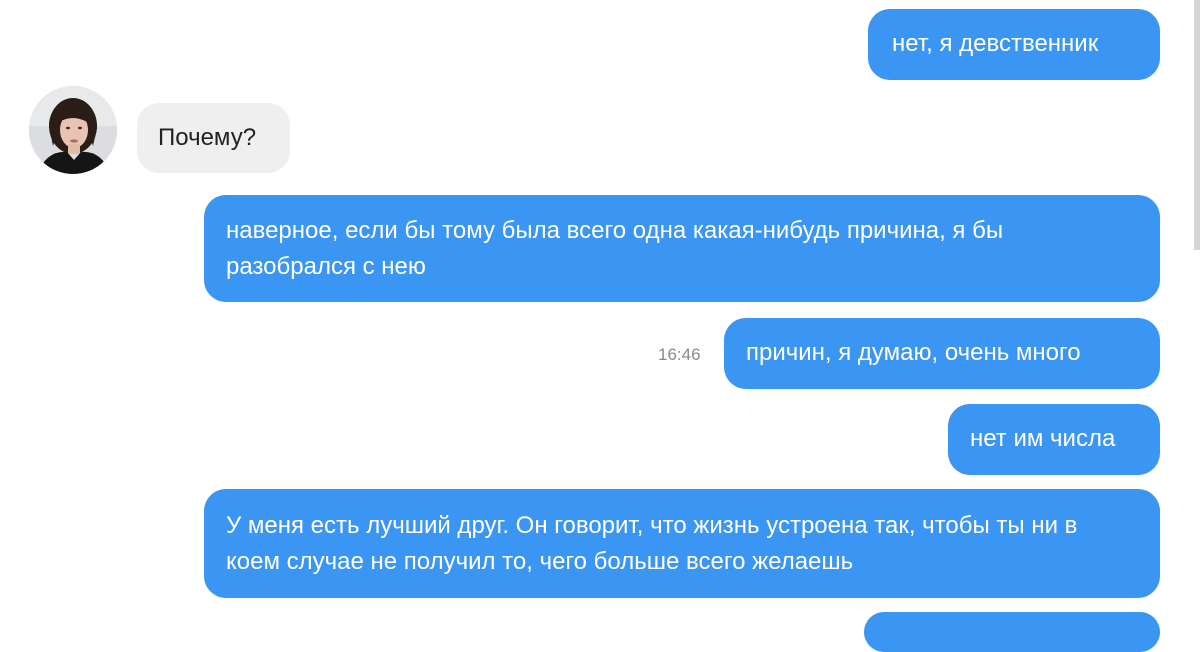 The height and width of the screenshot is (652, 1200). I want to click on avatar-photo-icon, so click(73, 130).